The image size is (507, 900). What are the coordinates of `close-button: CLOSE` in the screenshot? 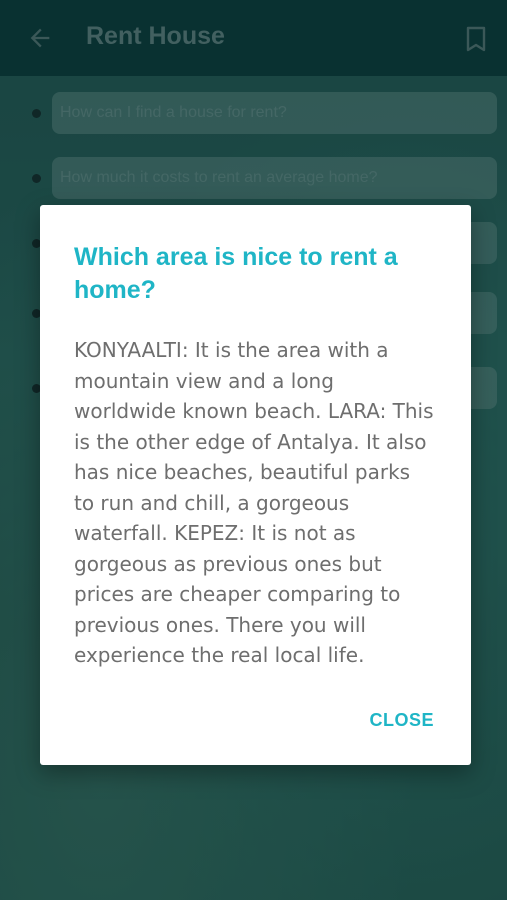 It's located at (401, 720).